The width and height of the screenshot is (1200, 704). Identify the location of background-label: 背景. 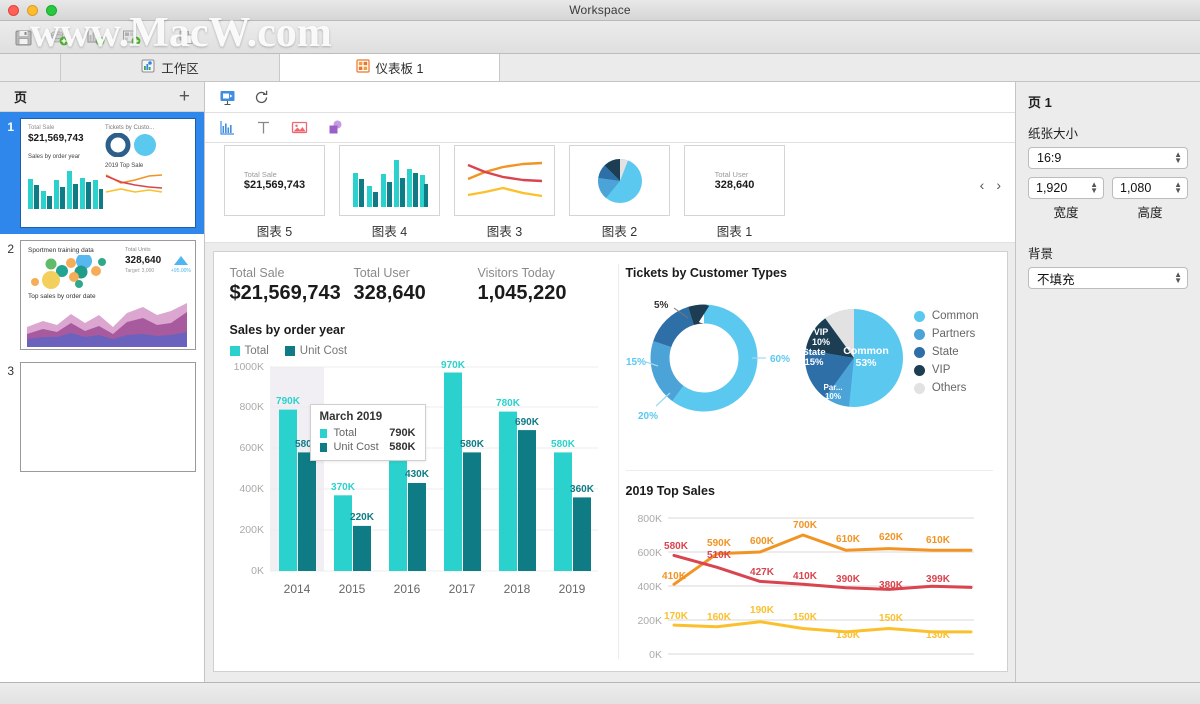
(1041, 254).